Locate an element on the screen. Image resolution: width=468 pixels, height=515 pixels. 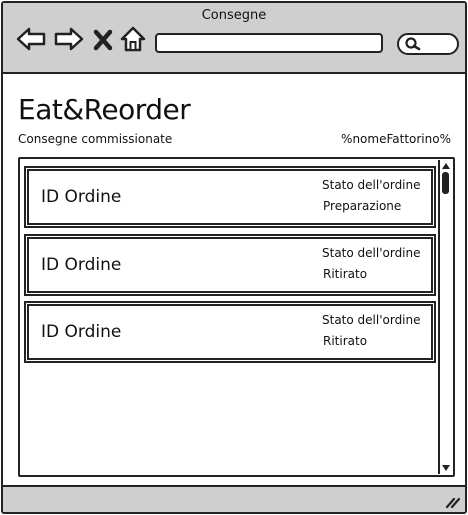
arrow-right-icon is located at coordinates (69, 39).